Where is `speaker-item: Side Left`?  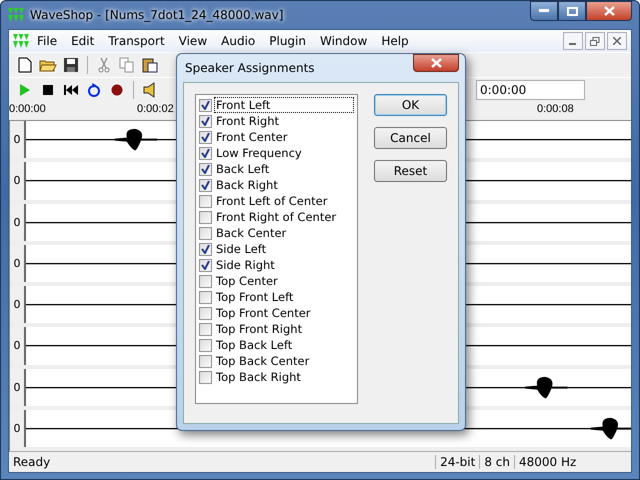 speaker-item: Side Left is located at coordinates (241, 249).